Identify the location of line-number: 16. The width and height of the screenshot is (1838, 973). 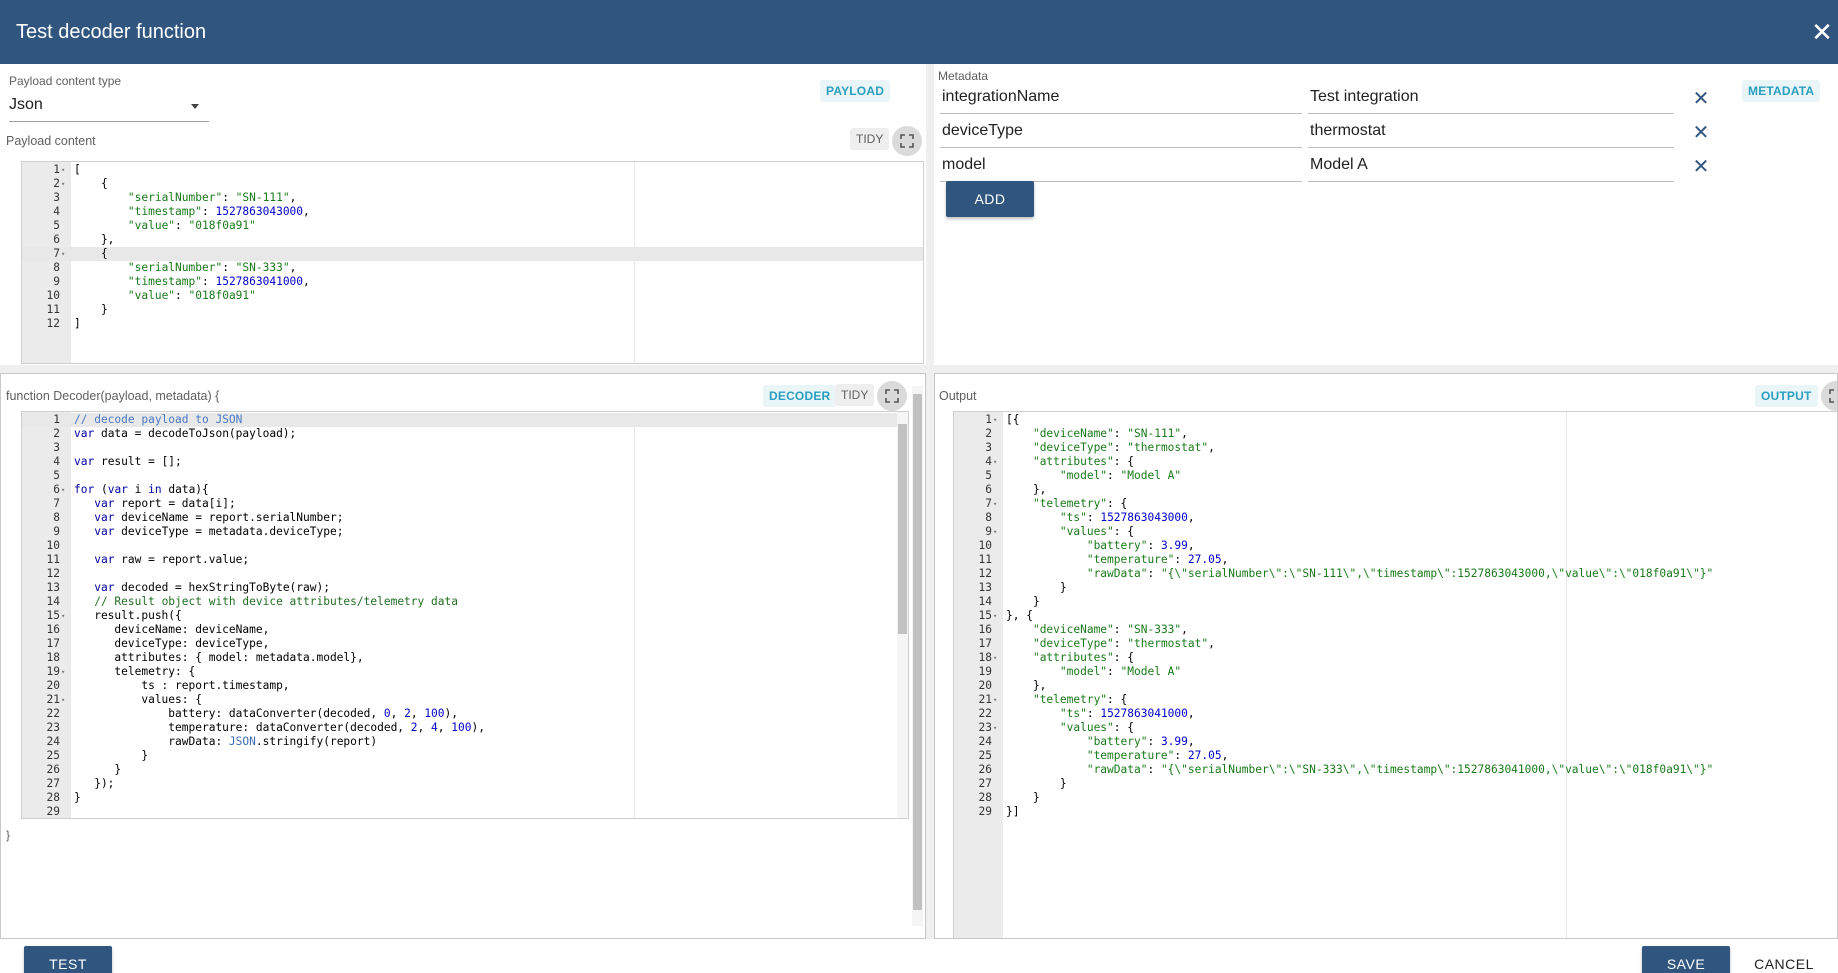
(53, 629).